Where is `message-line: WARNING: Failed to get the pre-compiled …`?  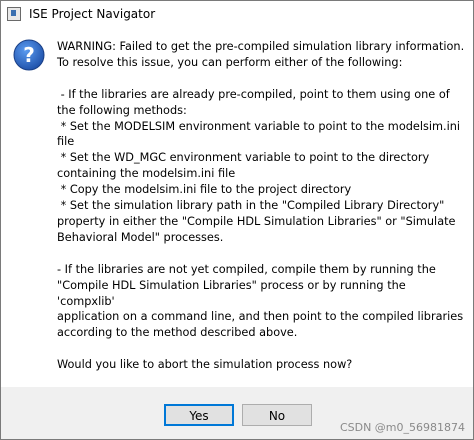
message-line: WARNING: Failed to get the pre-compiled … is located at coordinates (261, 46).